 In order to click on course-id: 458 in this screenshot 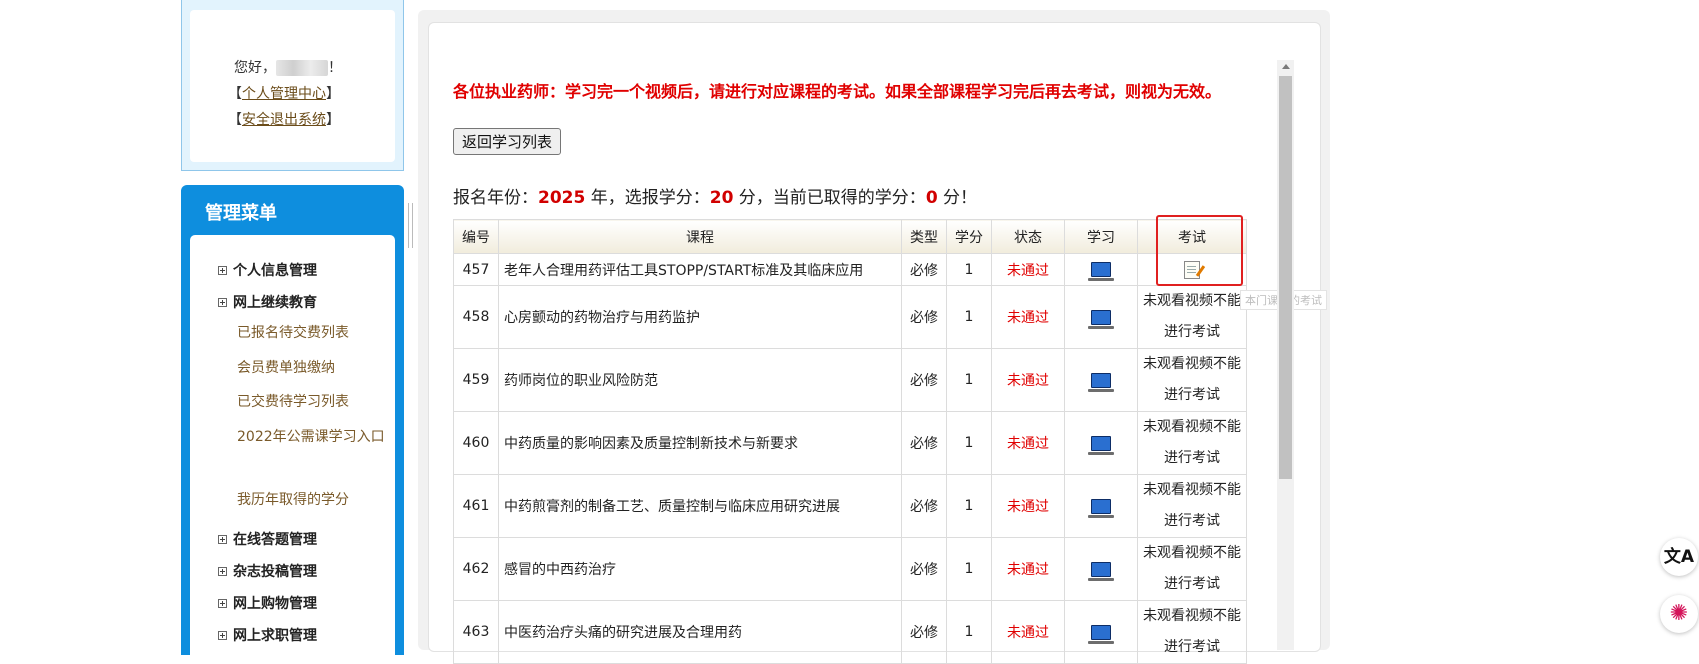, I will do `click(476, 317)`.